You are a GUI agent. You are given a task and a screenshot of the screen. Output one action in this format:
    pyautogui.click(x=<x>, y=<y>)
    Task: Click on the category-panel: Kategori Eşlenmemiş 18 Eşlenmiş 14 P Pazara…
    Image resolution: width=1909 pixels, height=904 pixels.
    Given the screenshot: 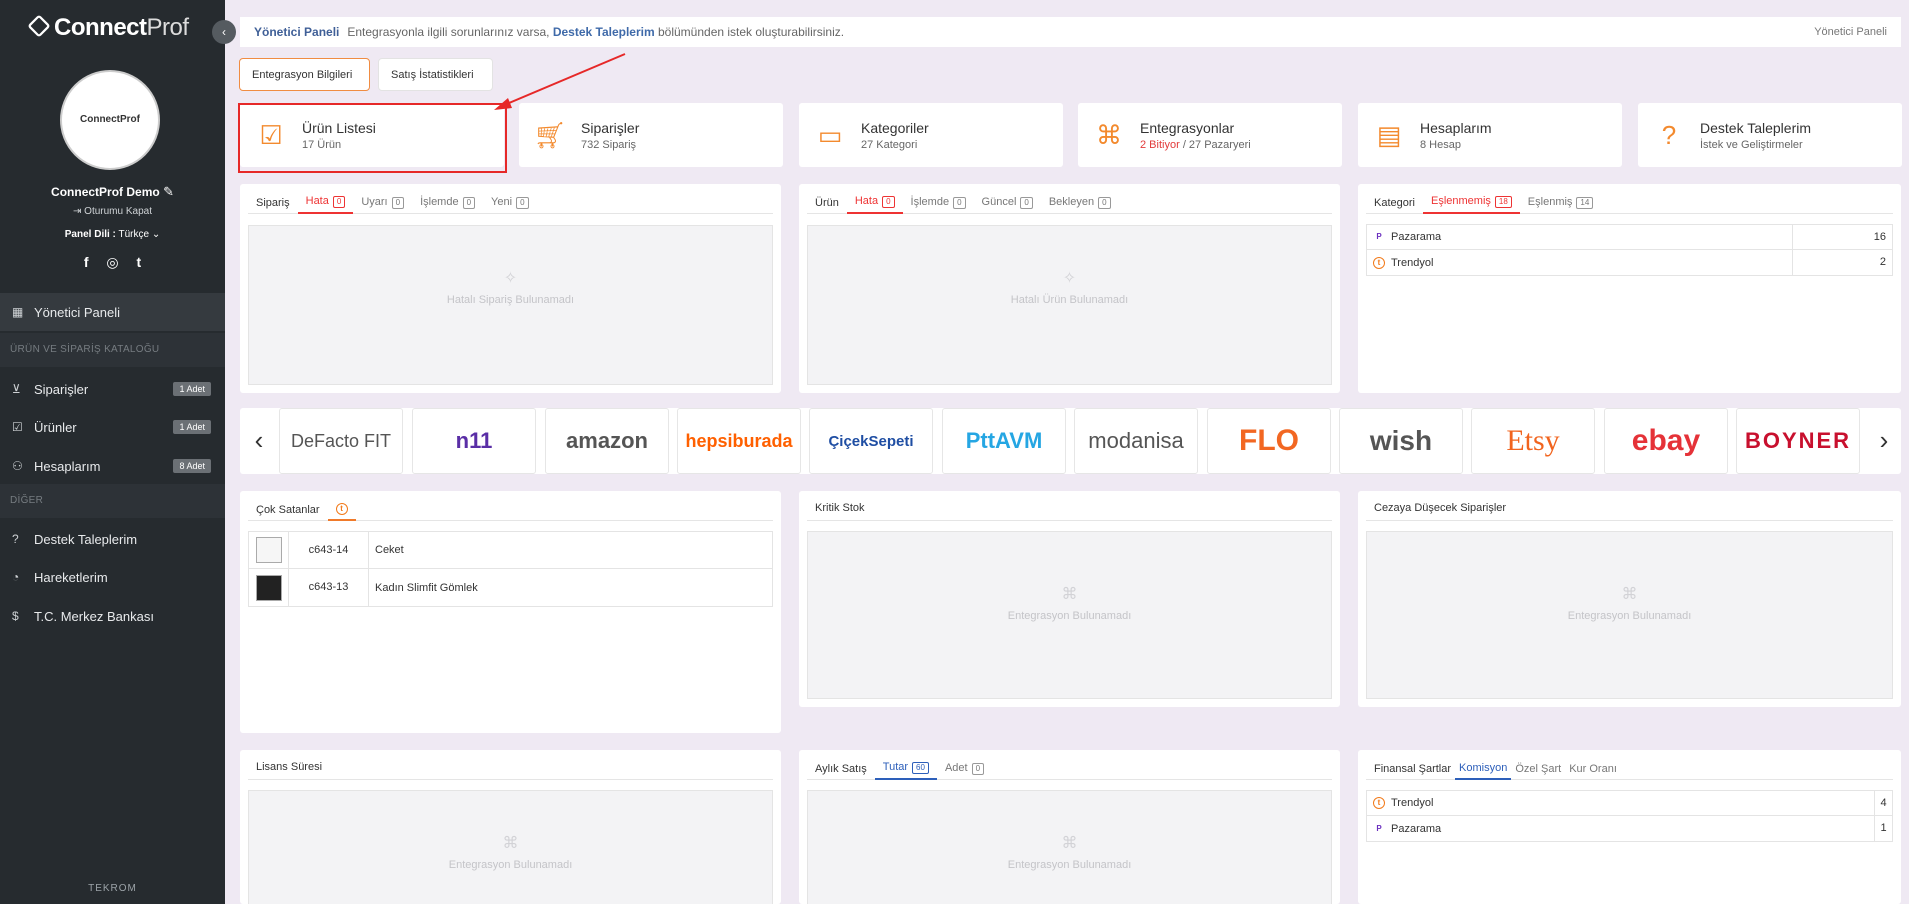 What is the action you would take?
    pyautogui.click(x=1629, y=288)
    